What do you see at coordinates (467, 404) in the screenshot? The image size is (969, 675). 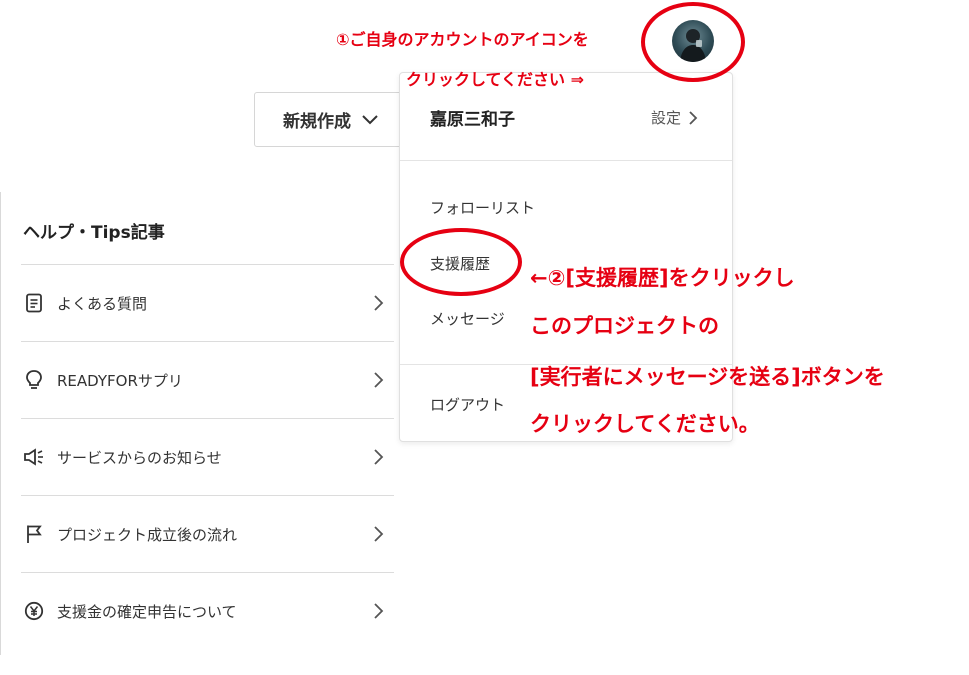 I see `menu-item-logout: ログアウト` at bounding box center [467, 404].